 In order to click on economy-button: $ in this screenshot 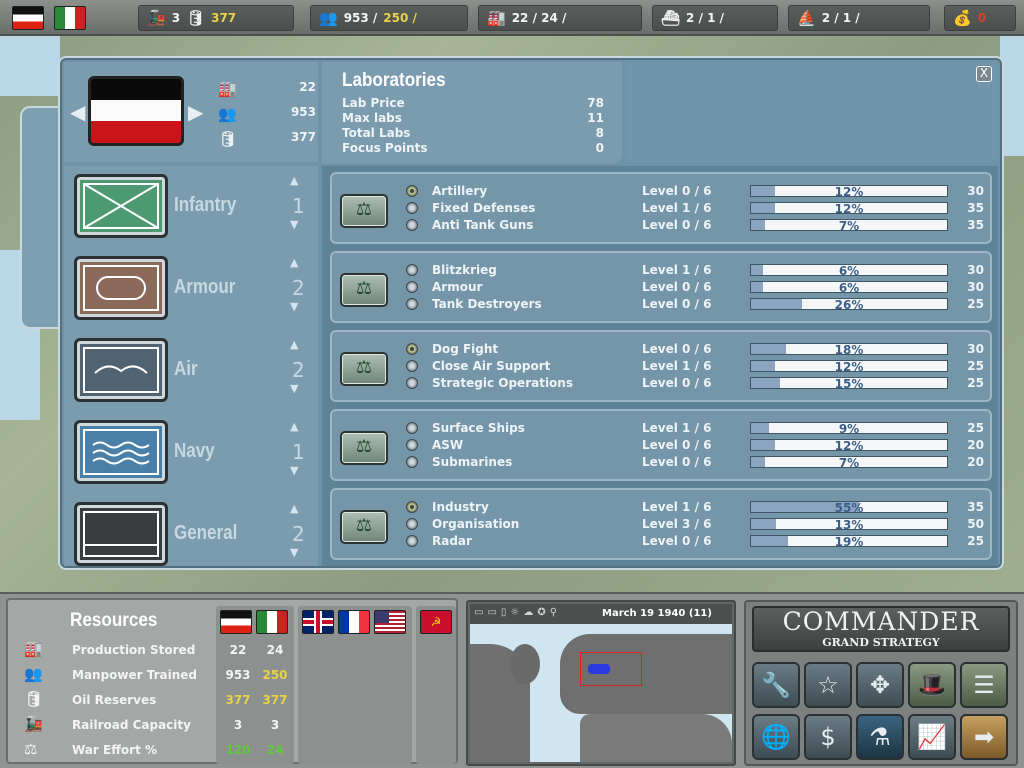, I will do `click(828, 737)`.